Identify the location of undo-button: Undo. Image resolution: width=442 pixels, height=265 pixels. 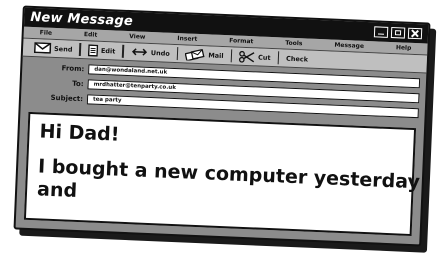
(151, 52).